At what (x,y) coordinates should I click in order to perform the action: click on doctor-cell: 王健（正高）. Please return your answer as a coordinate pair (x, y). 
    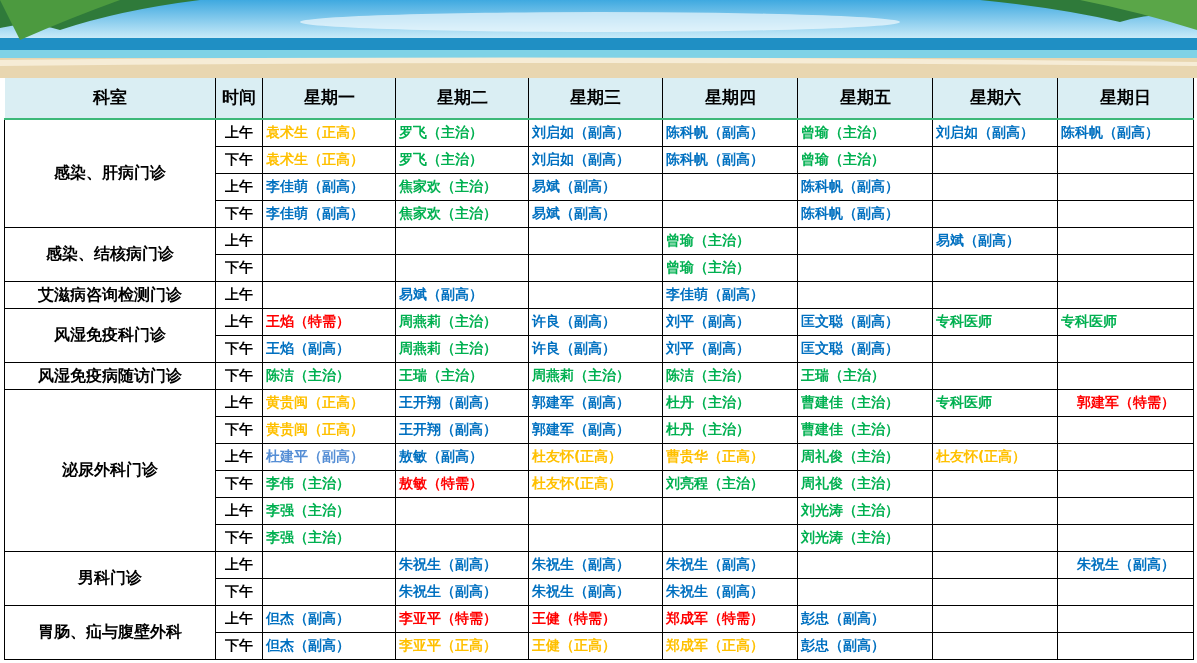
    Looking at the image, I should click on (595, 645).